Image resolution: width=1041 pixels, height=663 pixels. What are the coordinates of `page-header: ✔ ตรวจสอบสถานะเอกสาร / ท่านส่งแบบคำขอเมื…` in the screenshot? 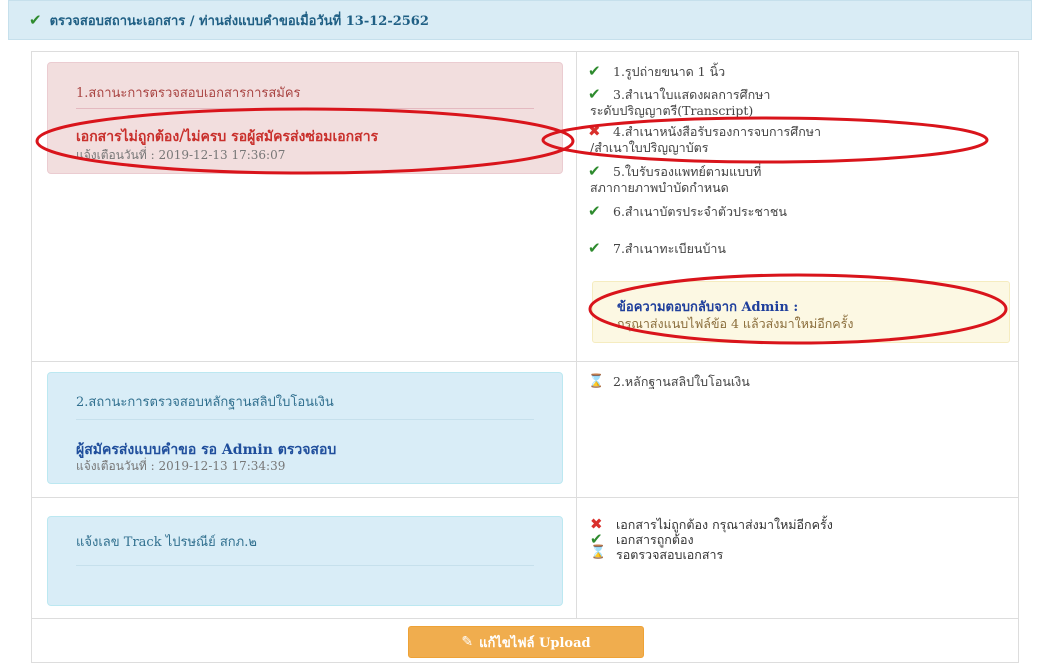 It's located at (520, 20).